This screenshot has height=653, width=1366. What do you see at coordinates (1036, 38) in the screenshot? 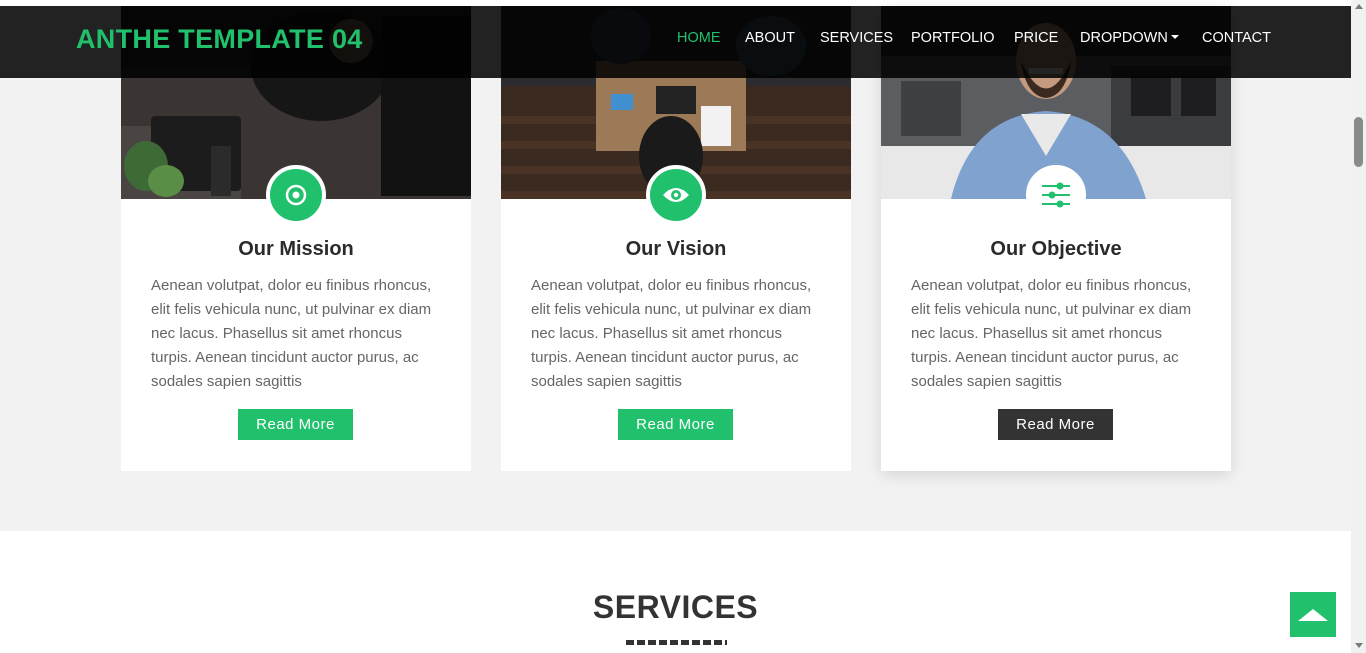
I see `nav-price: PRICE` at bounding box center [1036, 38].